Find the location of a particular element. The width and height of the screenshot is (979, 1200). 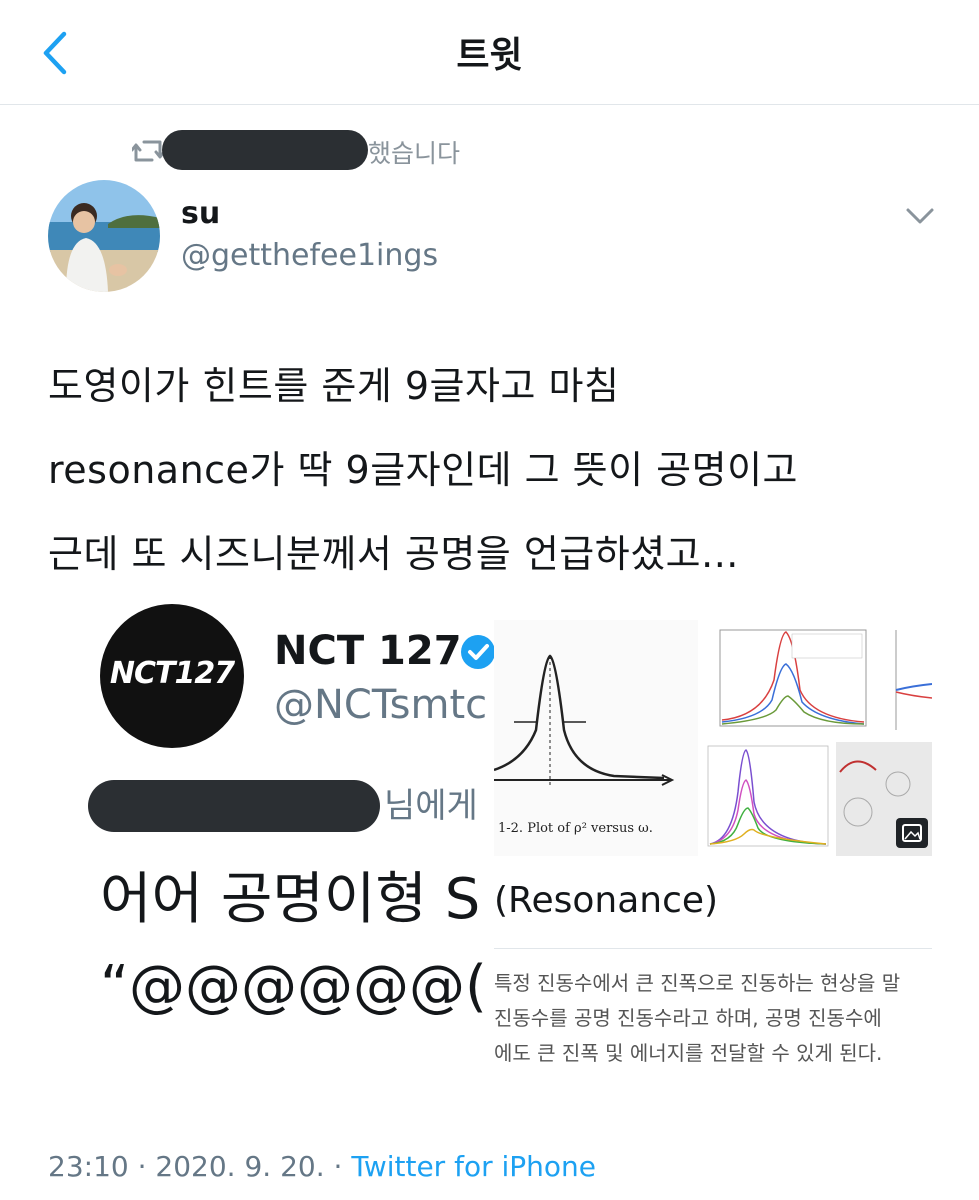

avatar is located at coordinates (104, 236).